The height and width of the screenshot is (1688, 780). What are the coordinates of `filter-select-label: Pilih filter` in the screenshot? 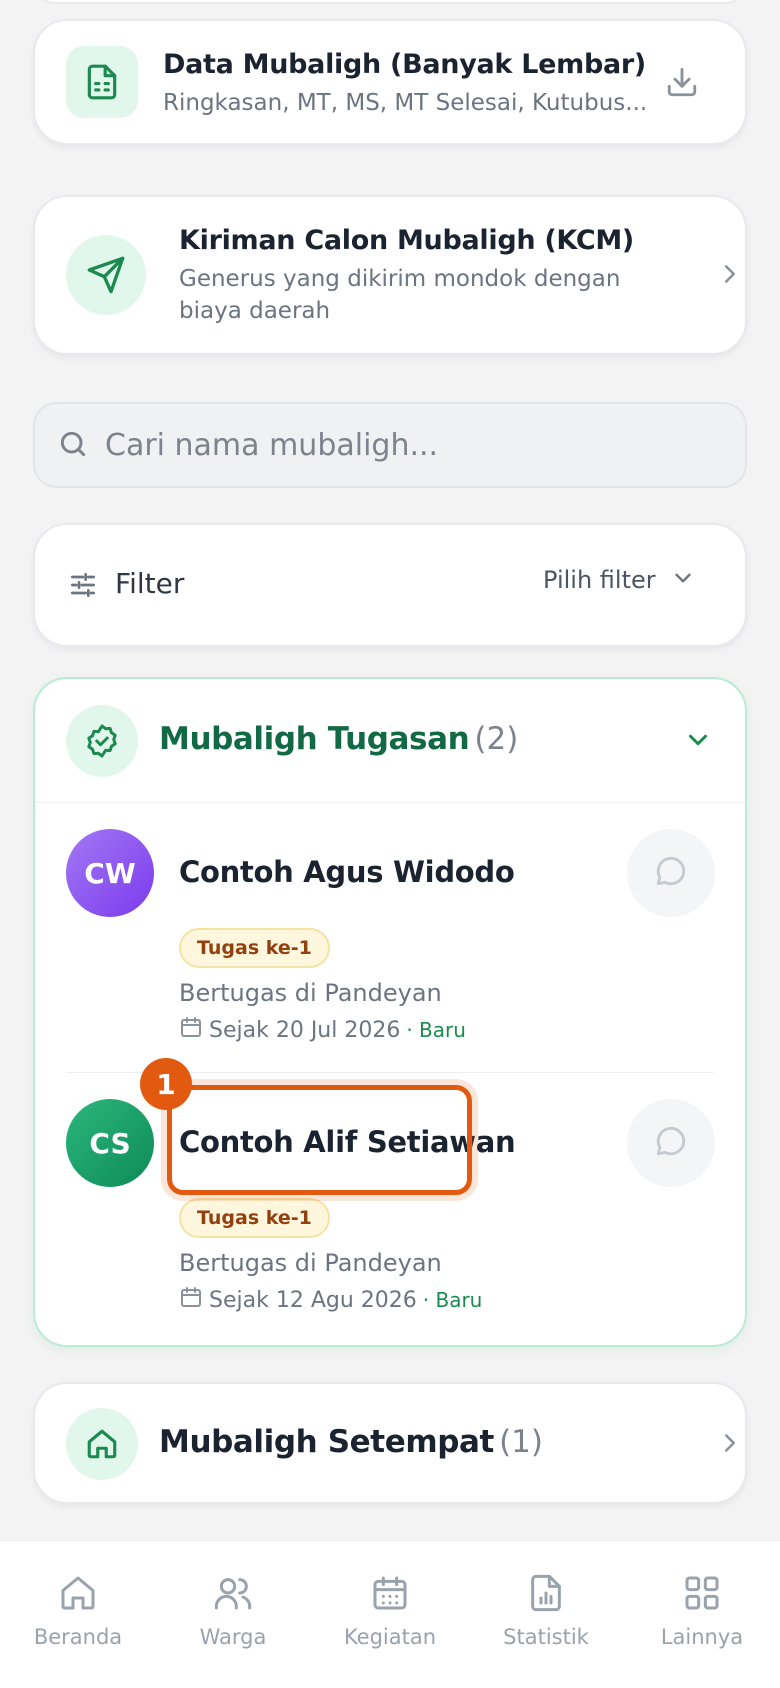 It's located at (599, 580).